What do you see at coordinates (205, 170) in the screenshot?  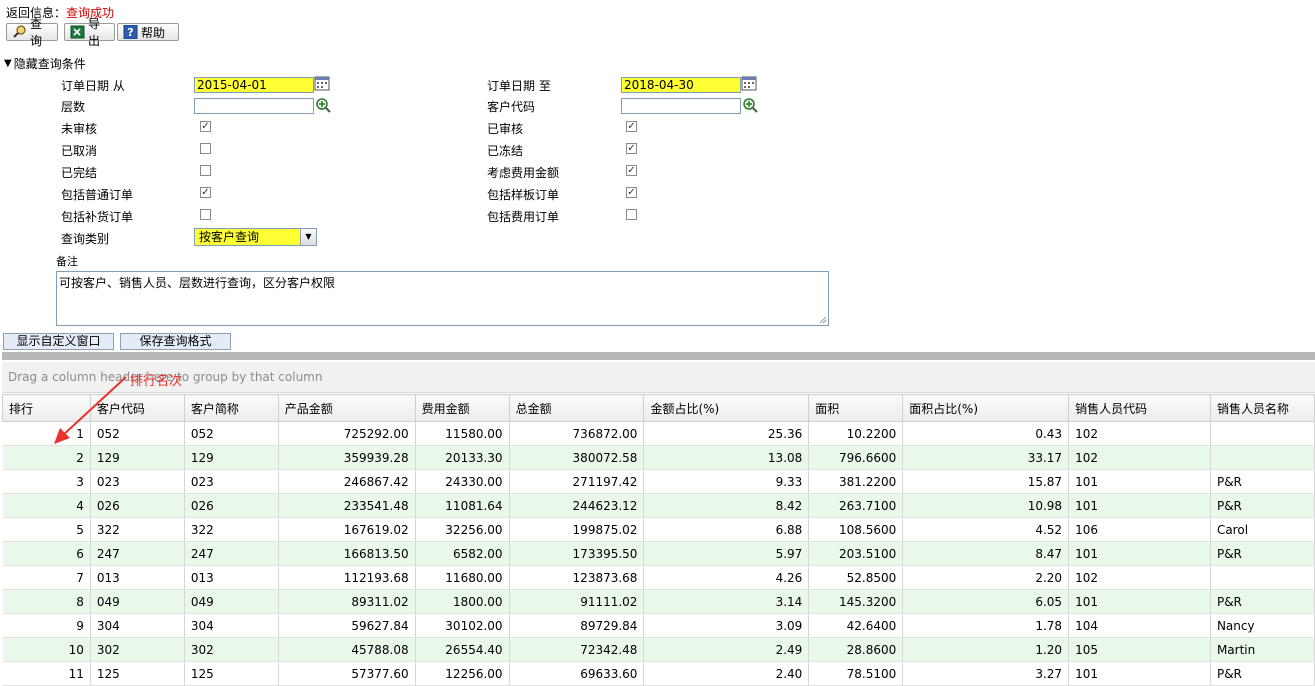 I see `completed-checkbox` at bounding box center [205, 170].